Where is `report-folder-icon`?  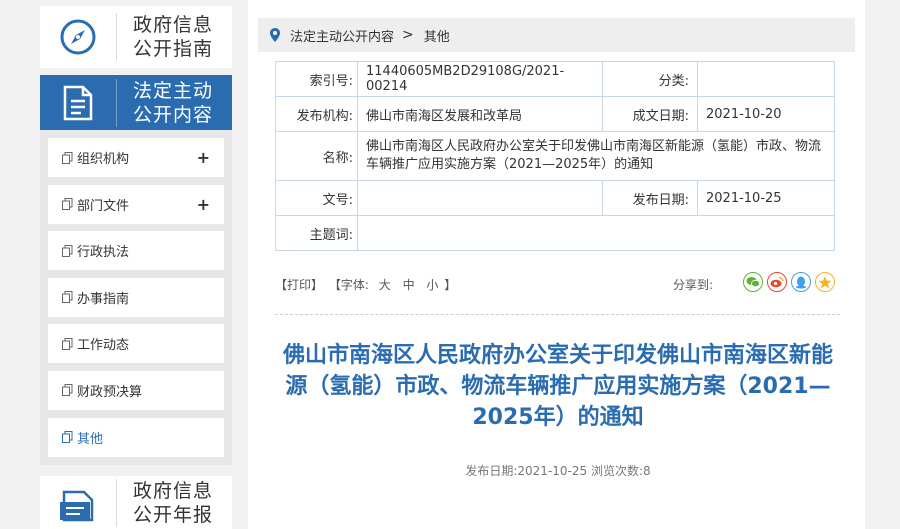
report-folder-icon is located at coordinates (78, 500).